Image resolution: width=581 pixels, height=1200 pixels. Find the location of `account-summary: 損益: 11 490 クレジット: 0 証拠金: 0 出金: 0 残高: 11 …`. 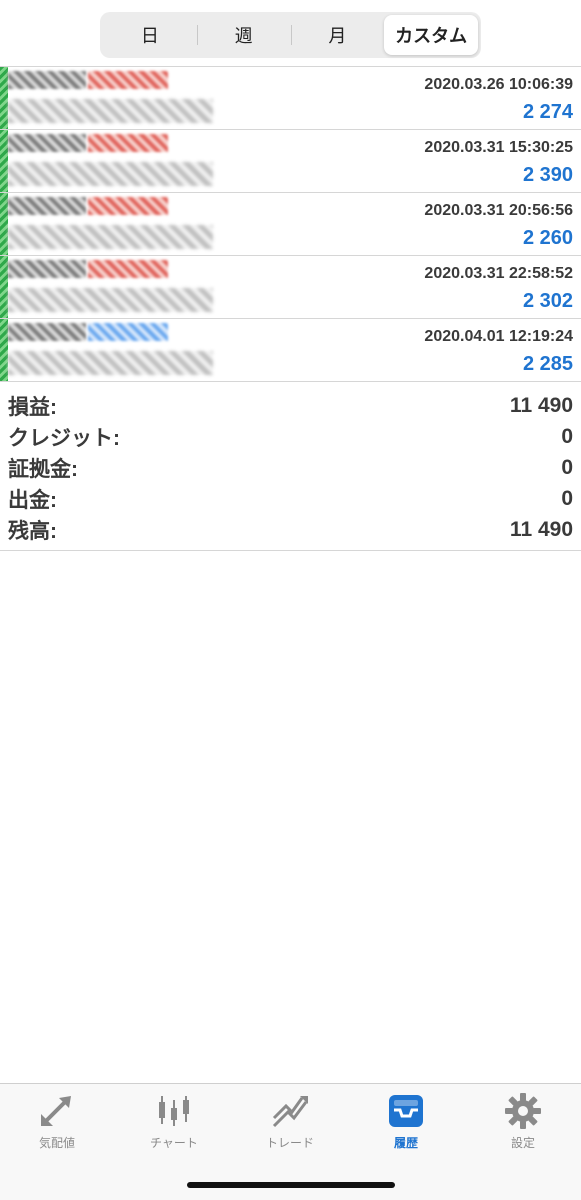

account-summary: 損益: 11 490 クレジット: 0 証拠金: 0 出金: 0 残高: 11 … is located at coordinates (290, 467).